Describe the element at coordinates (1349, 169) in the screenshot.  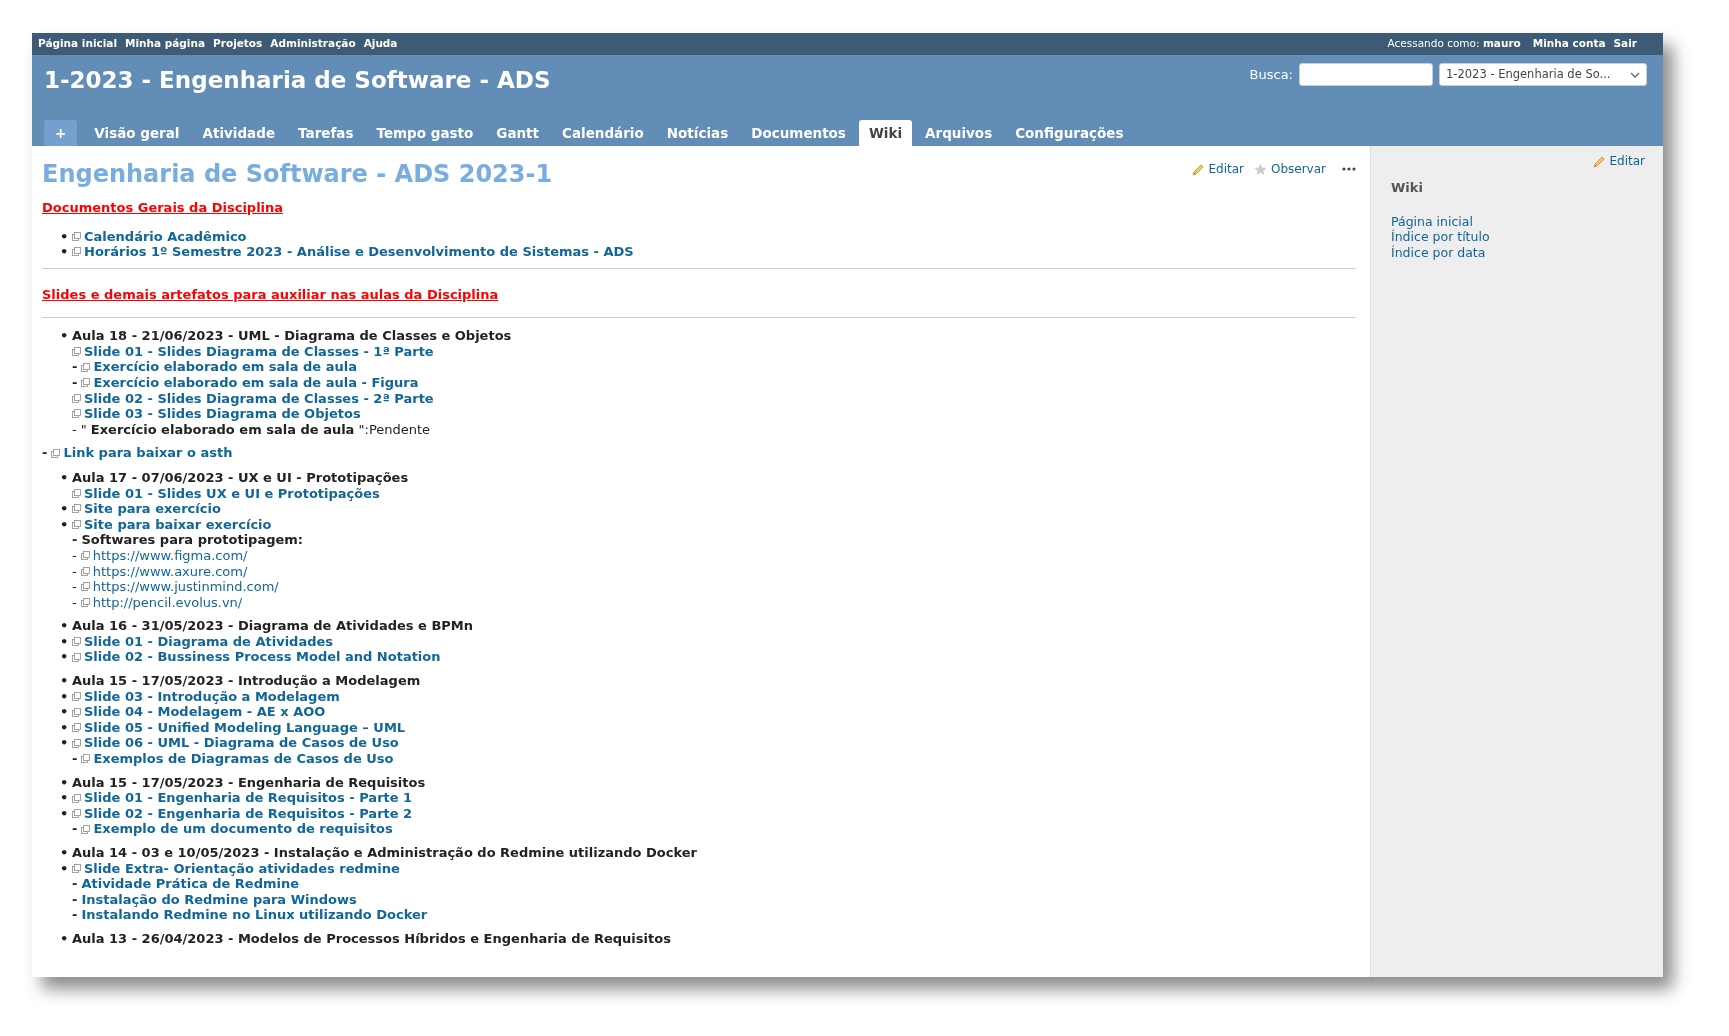
I see `more-icon` at that location.